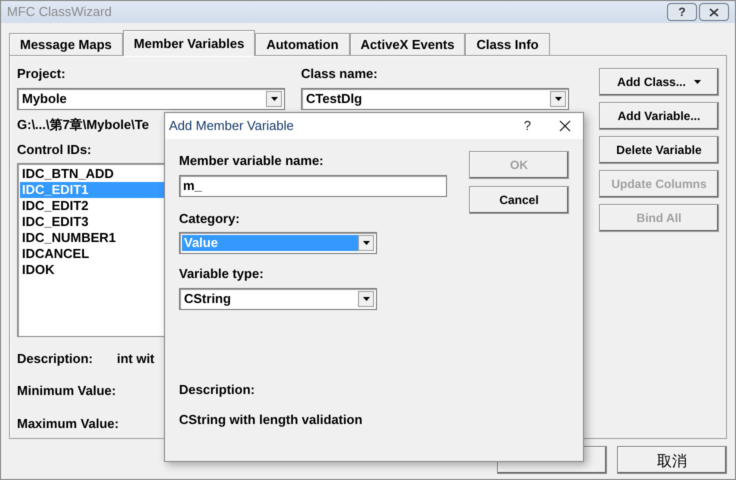 This screenshot has width=736, height=480. I want to click on class-name-dropdown: CTestDlg, so click(435, 99).